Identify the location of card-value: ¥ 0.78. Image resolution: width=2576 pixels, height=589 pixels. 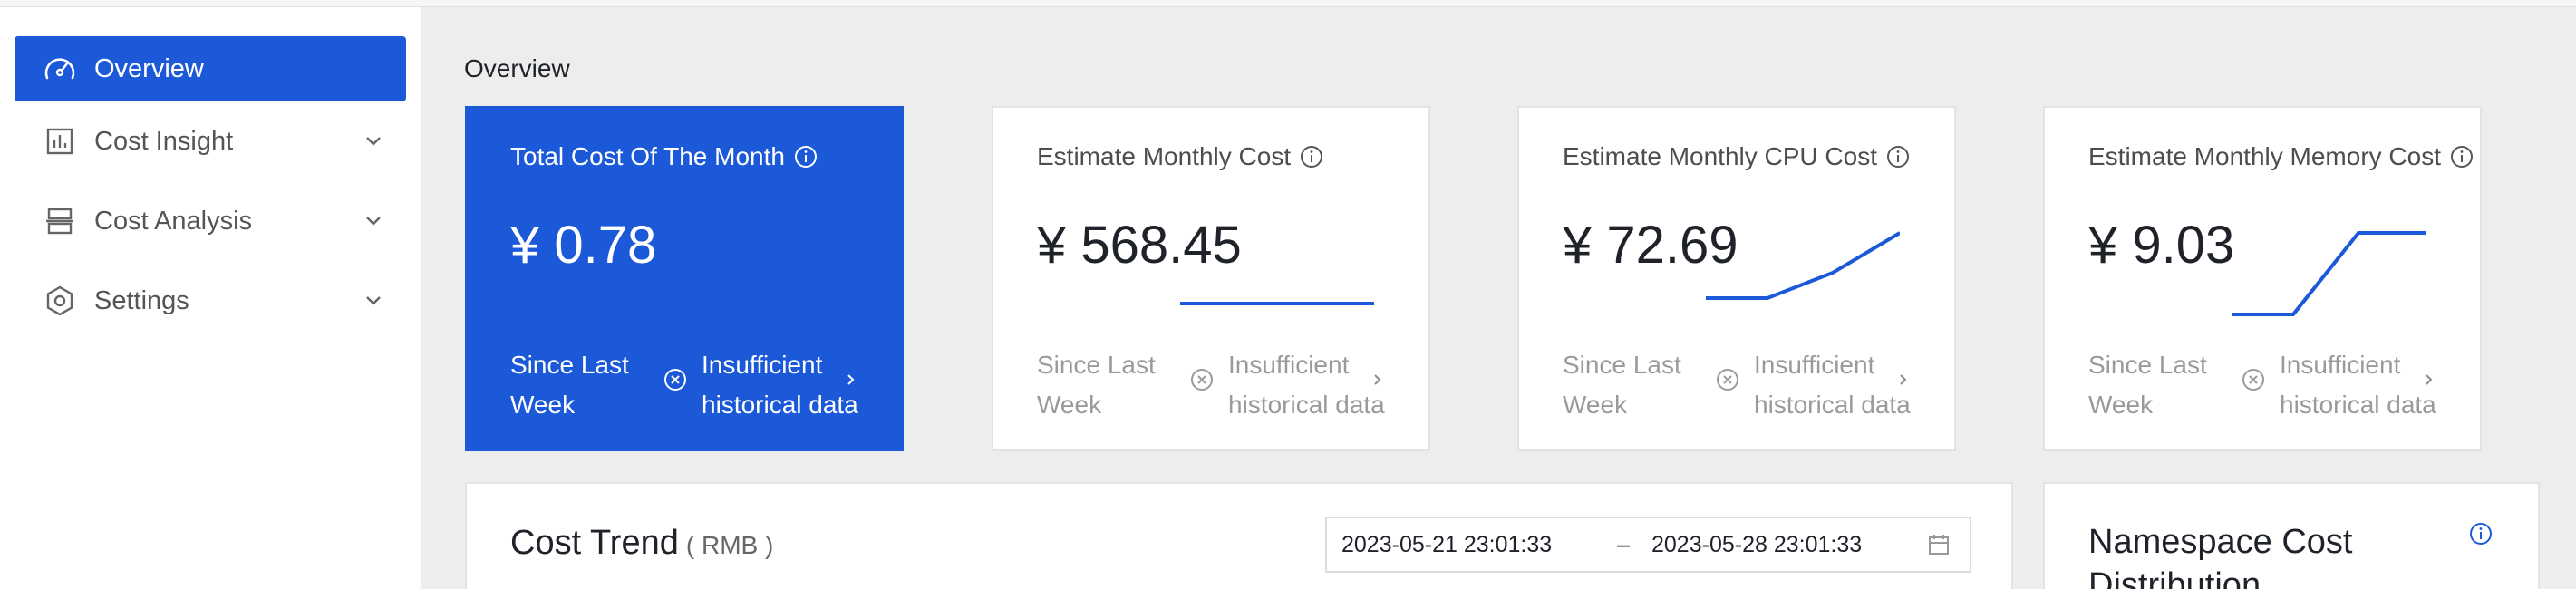
(583, 245).